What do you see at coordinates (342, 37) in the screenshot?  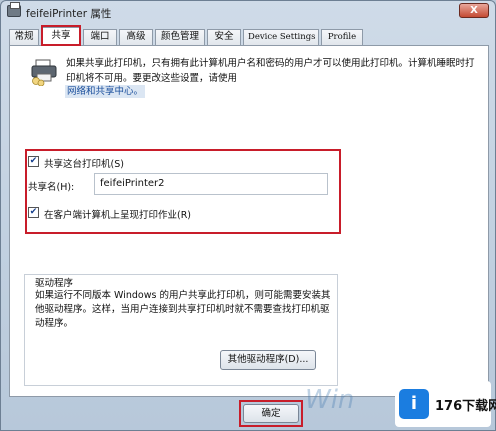 I see `tab-profile: Profile` at bounding box center [342, 37].